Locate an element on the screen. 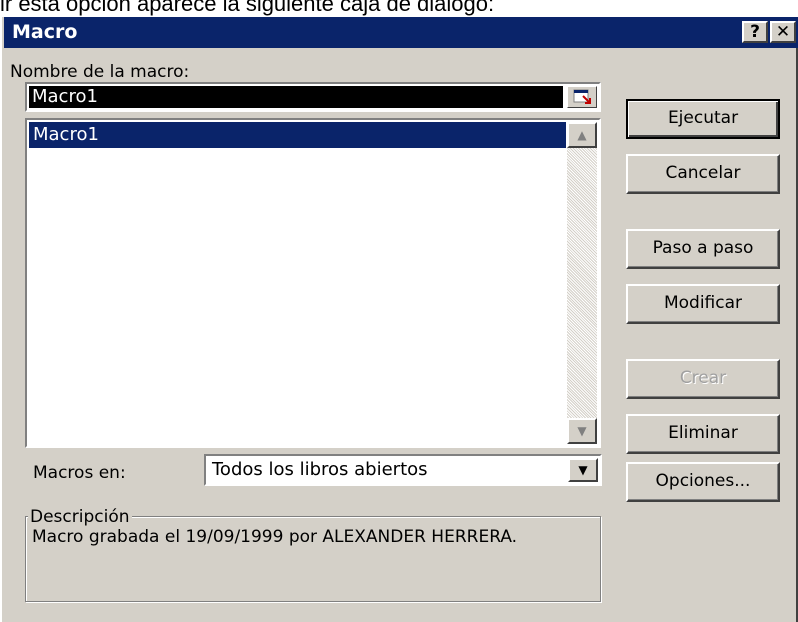 This screenshot has width=798, height=622. delete-button: Eliminar is located at coordinates (703, 434).